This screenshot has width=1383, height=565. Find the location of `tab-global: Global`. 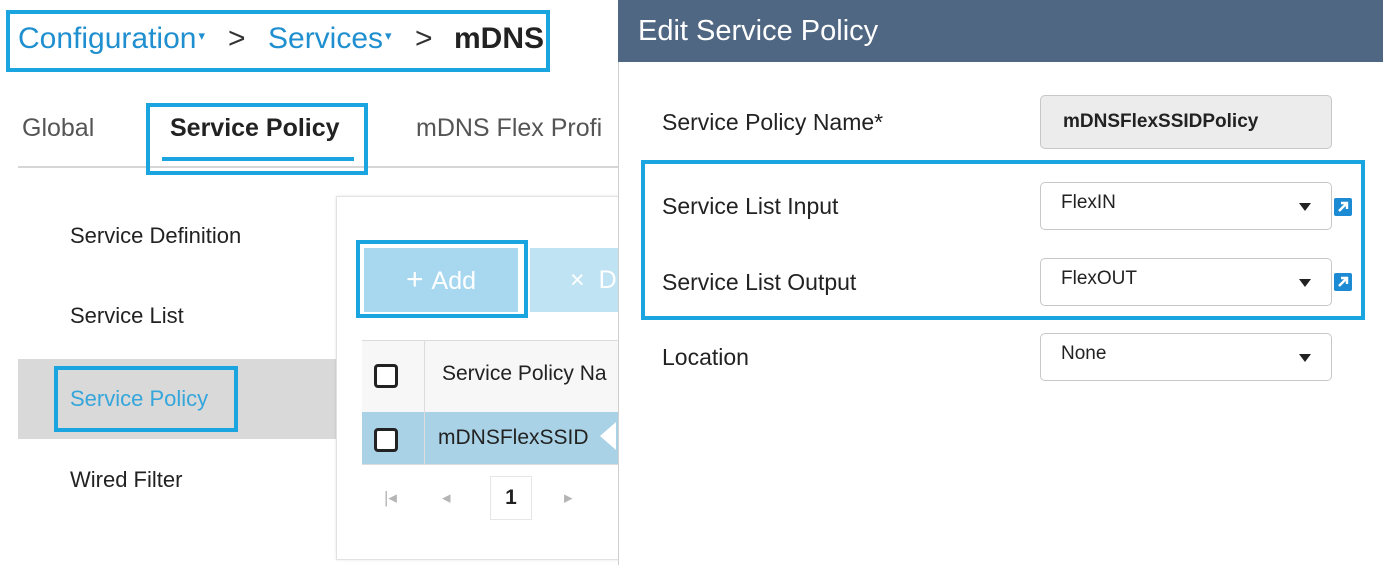

tab-global: Global is located at coordinates (58, 128).